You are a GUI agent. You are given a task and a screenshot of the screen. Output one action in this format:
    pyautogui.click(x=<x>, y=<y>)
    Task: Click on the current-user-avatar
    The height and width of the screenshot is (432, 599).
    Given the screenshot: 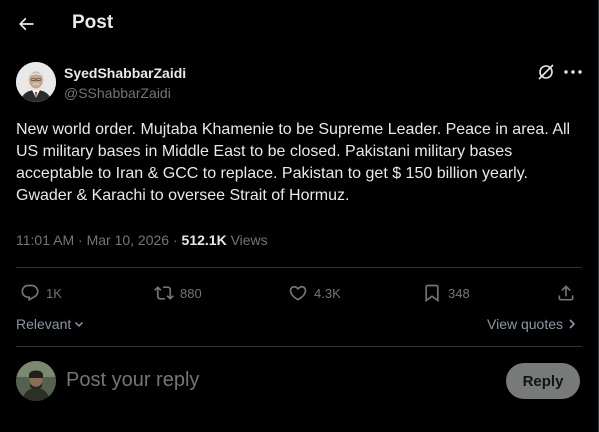 What is the action you would take?
    pyautogui.click(x=36, y=381)
    